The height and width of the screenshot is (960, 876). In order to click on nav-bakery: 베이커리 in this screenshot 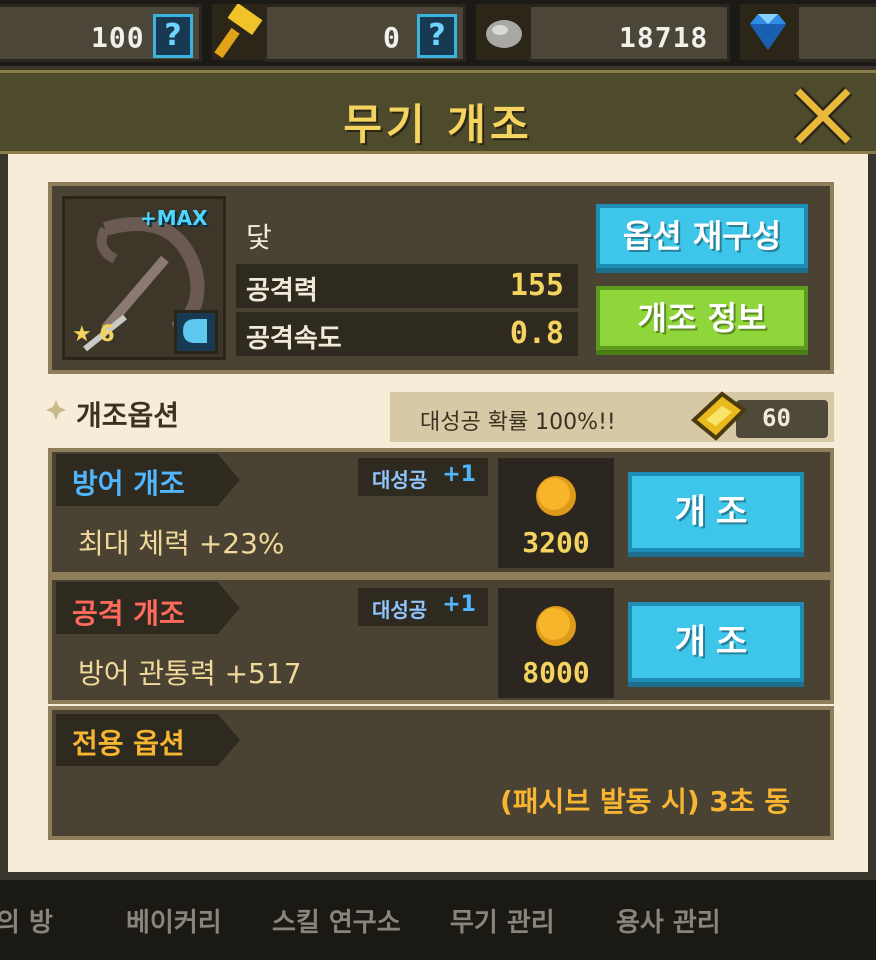, I will do `click(174, 920)`.